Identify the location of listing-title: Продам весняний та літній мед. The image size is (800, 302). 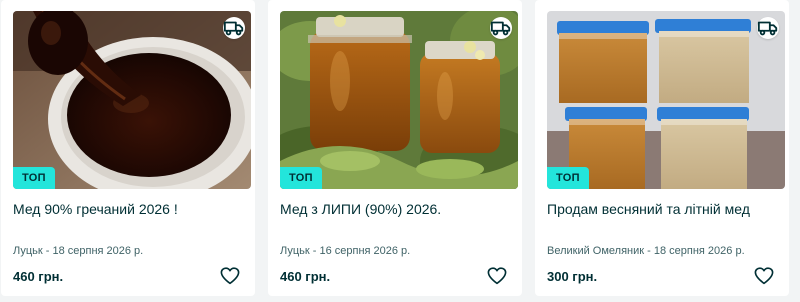
(662, 218).